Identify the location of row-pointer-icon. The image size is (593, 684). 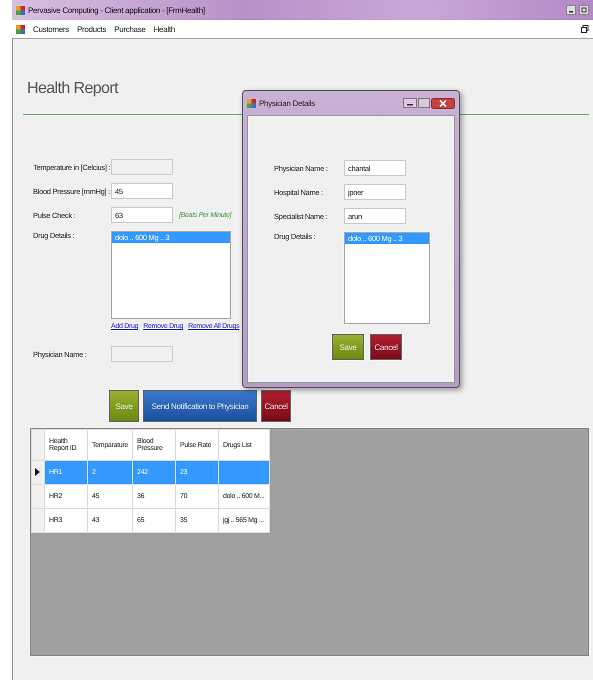
(37, 472).